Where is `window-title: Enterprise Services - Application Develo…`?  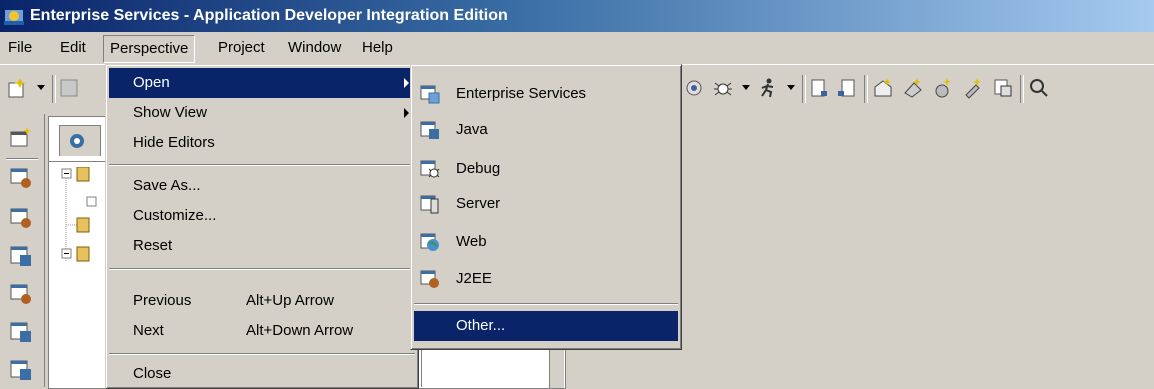 window-title: Enterprise Services - Application Develo… is located at coordinates (269, 15).